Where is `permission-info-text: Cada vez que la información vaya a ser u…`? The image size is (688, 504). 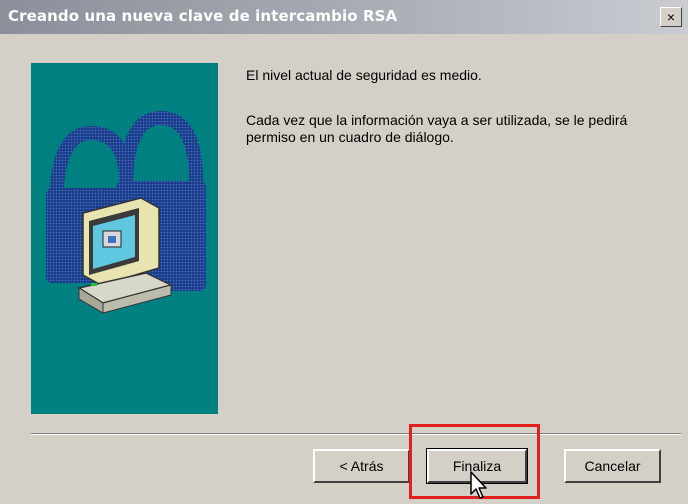
permission-info-text: Cada vez que la información vaya a ser u… is located at coordinates (437, 128).